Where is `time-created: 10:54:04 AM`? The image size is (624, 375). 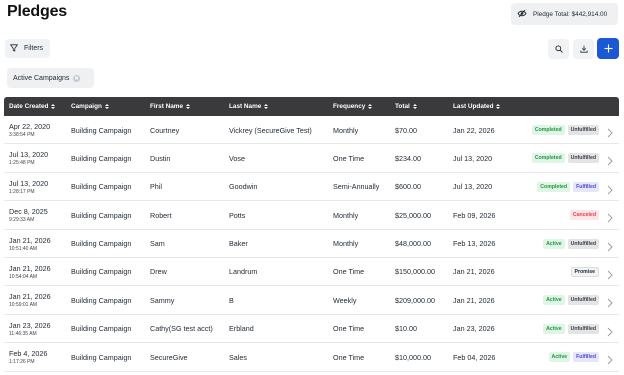
time-created: 10:54:04 AM is located at coordinates (23, 276).